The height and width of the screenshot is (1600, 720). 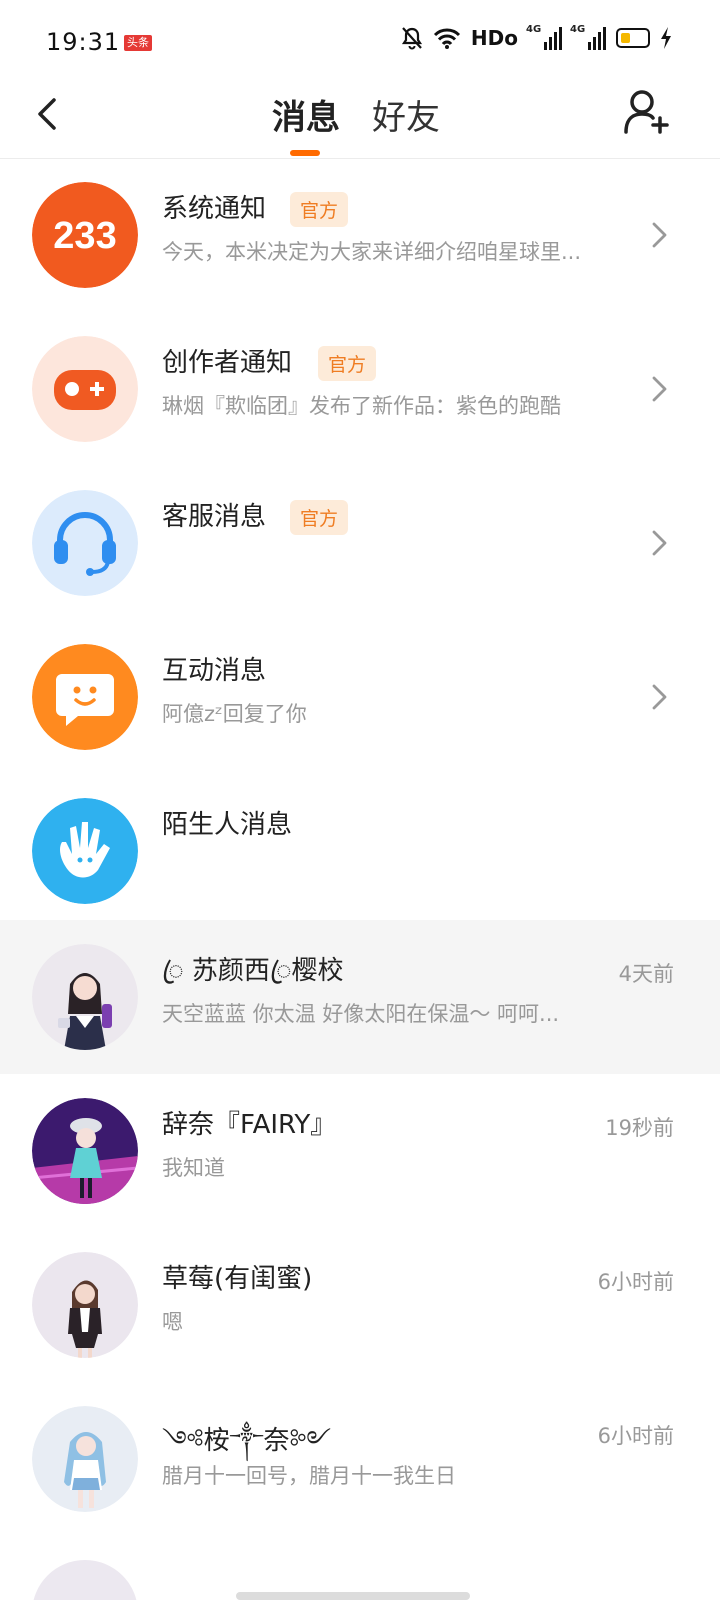 What do you see at coordinates (647, 113) in the screenshot?
I see `add-friend-icon` at bounding box center [647, 113].